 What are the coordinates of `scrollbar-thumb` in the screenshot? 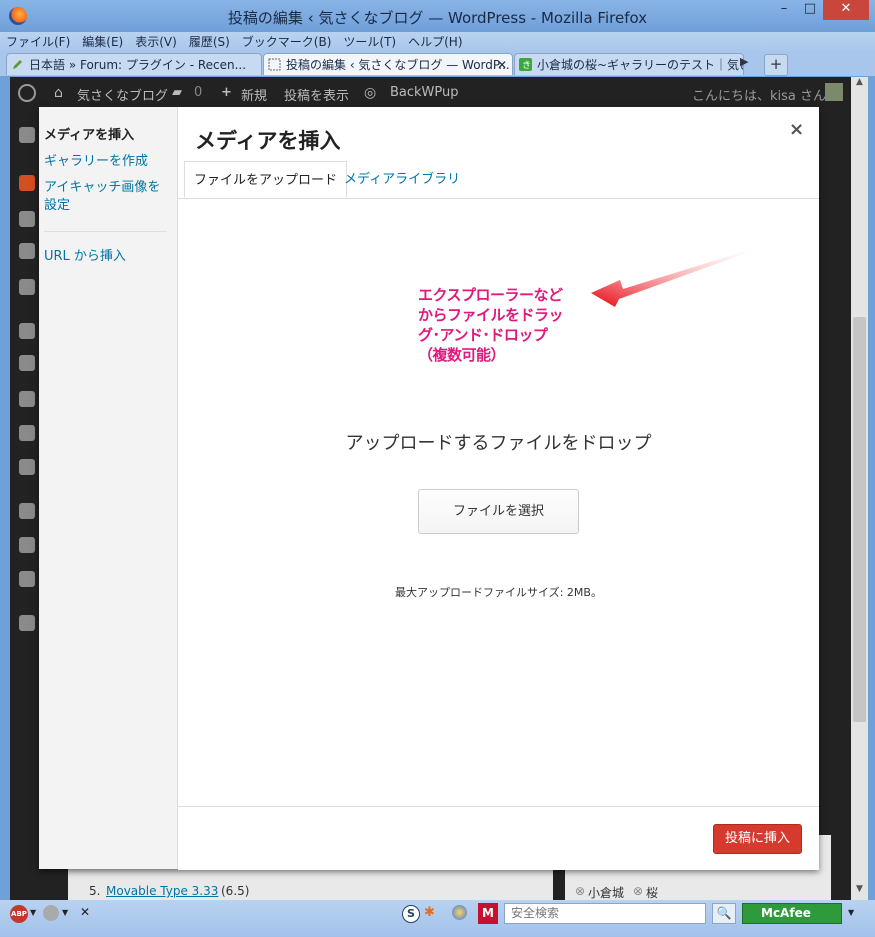 It's located at (859, 519).